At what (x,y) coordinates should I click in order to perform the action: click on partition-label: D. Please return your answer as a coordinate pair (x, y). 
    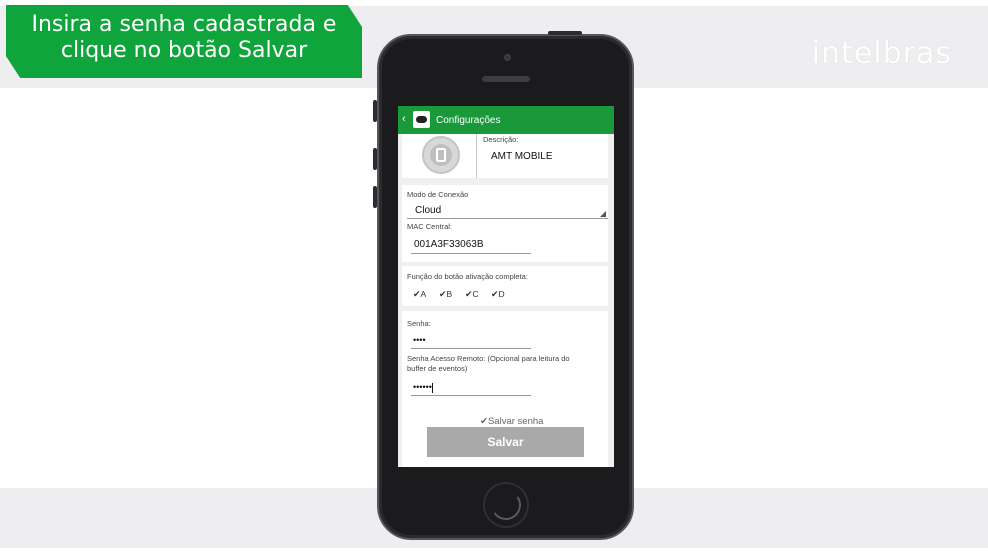
    Looking at the image, I should click on (501, 294).